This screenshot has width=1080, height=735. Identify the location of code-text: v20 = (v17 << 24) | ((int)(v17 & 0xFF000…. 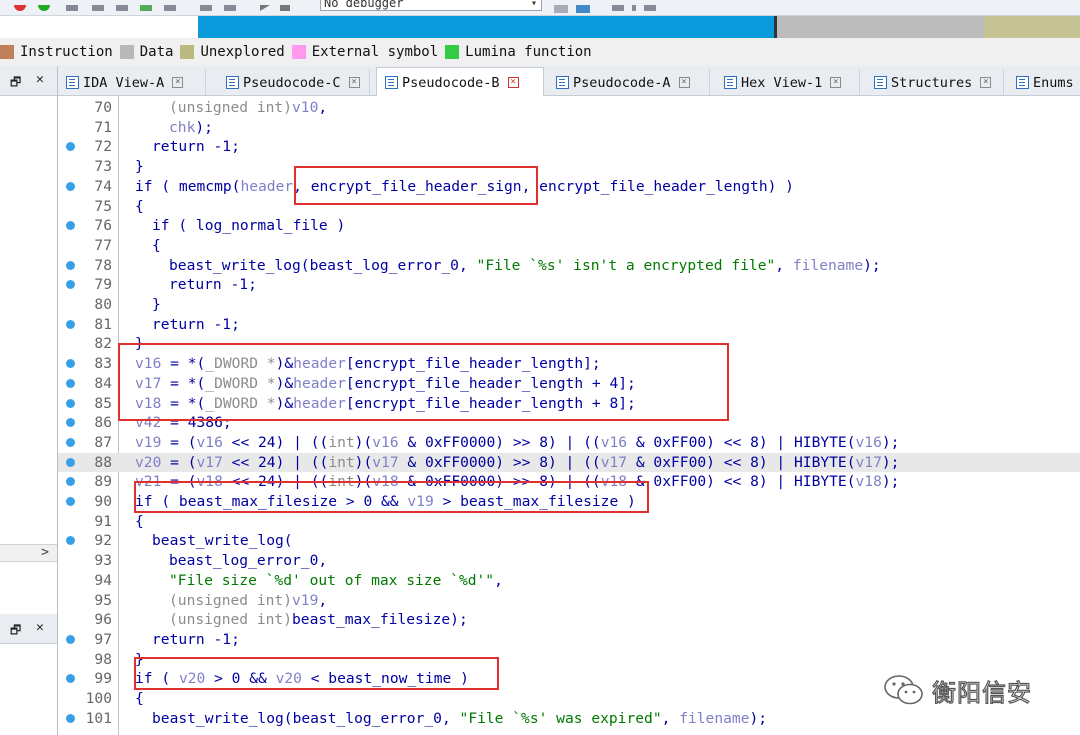
(517, 463).